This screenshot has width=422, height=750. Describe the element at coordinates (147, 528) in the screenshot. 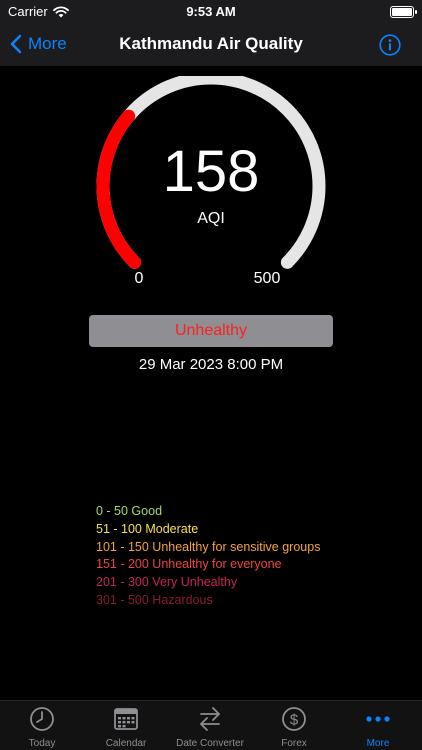

I see `legend-item-moderate: 51 - 100 Moderate` at that location.